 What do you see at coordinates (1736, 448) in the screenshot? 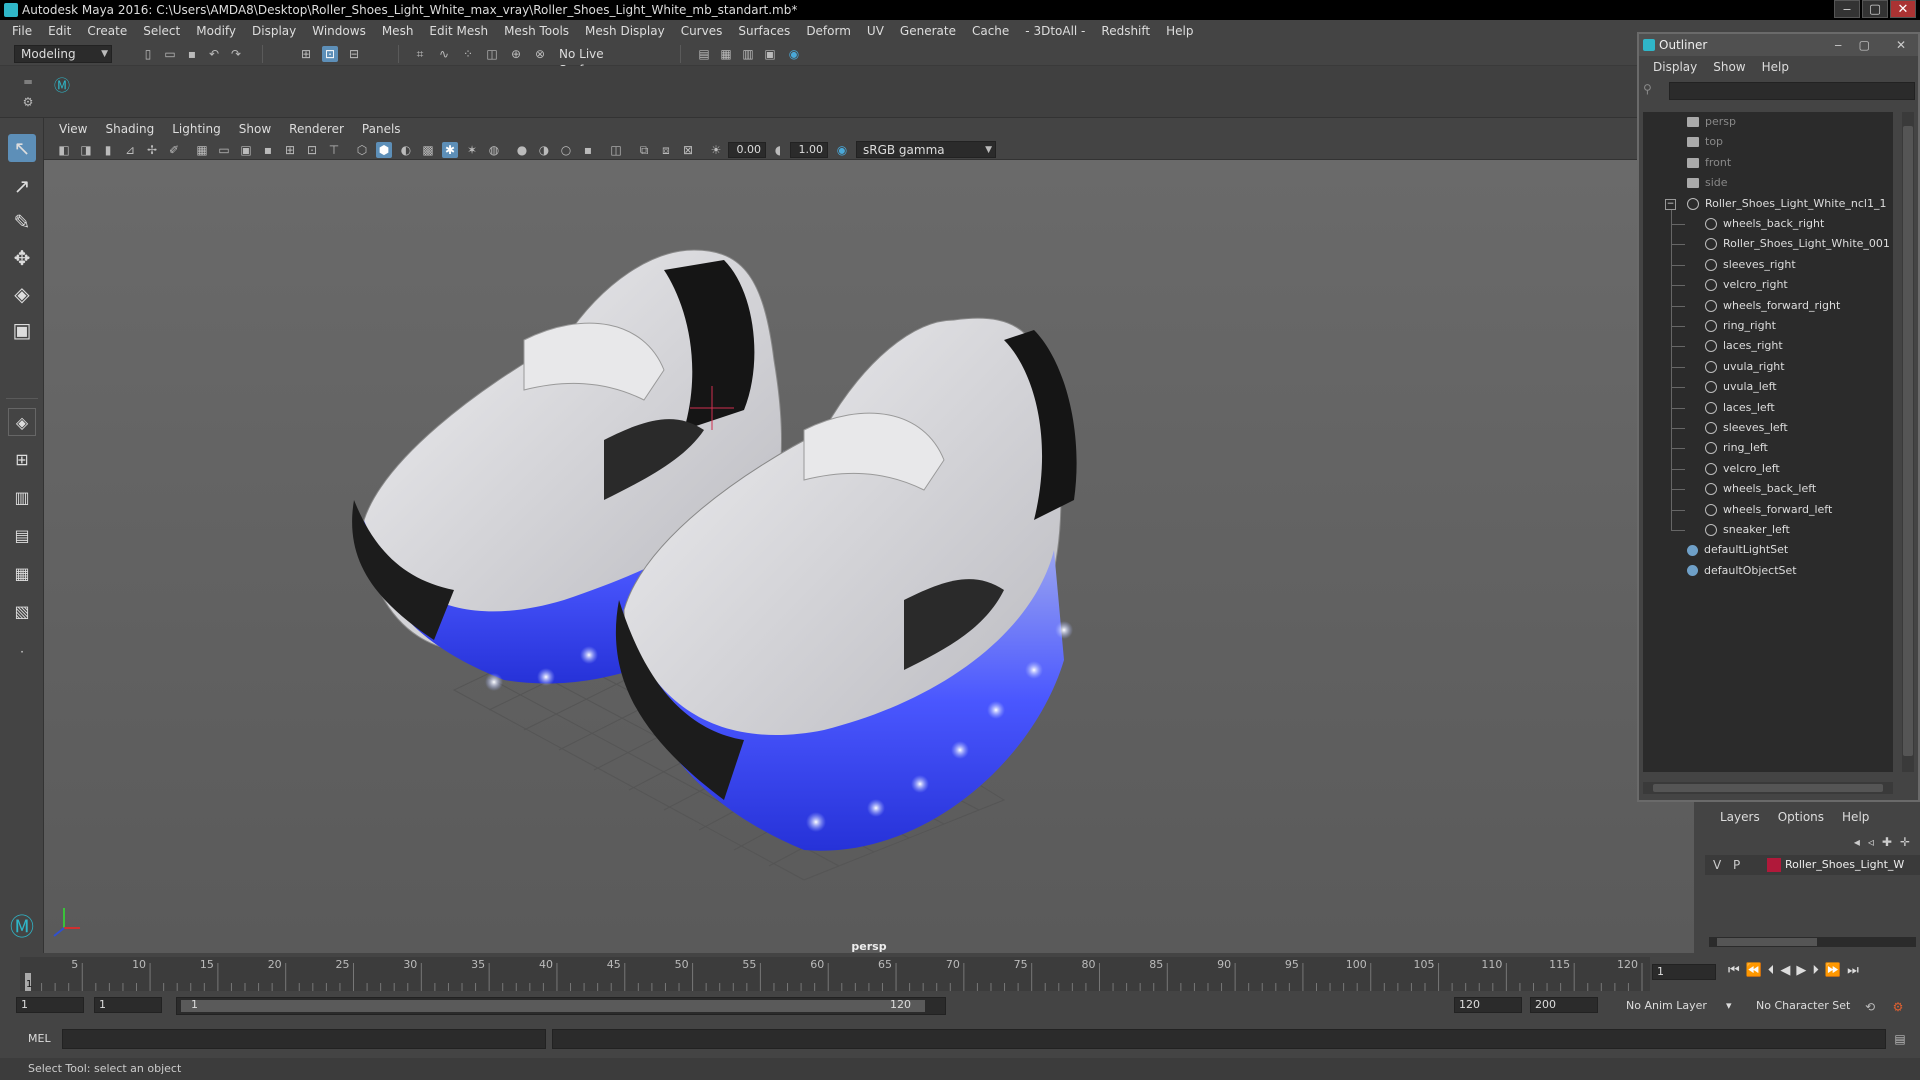
I see `outliner-item-ring_left: ring_left` at bounding box center [1736, 448].